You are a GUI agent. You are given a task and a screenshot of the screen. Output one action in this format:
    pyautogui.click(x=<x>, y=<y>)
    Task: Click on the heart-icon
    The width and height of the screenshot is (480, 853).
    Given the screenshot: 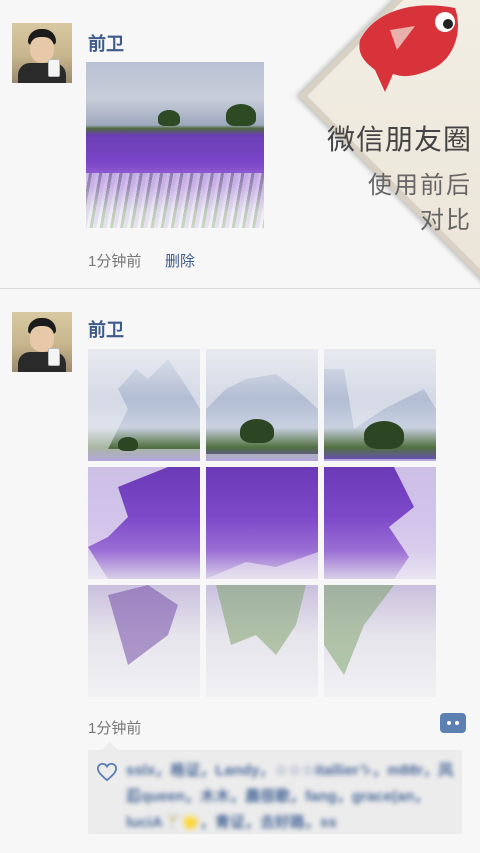 What is the action you would take?
    pyautogui.click(x=107, y=772)
    